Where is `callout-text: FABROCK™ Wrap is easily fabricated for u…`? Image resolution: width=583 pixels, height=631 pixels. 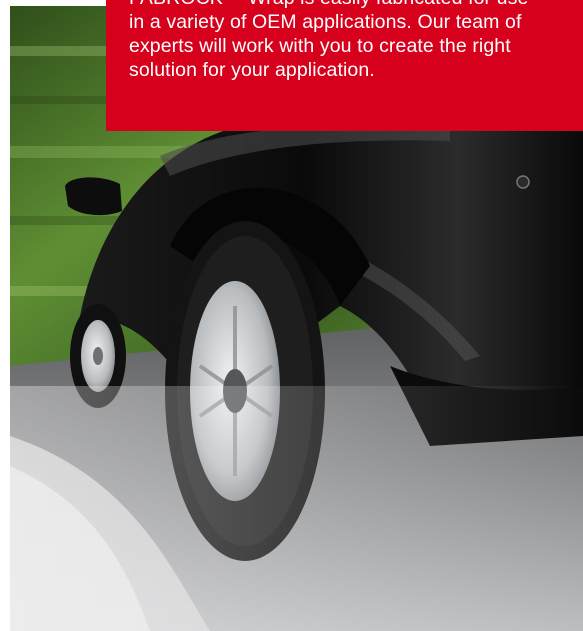
callout-text: FABROCK™ Wrap is easily fabricated for u… is located at coordinates (328, 40).